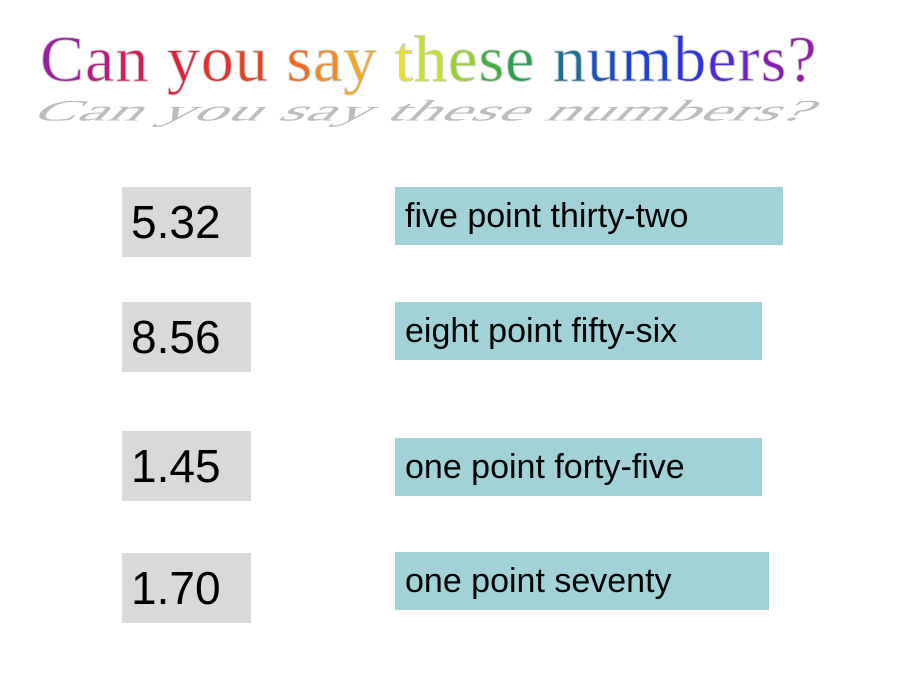  What do you see at coordinates (578, 331) in the screenshot?
I see `word-box: eight point fifty-six` at bounding box center [578, 331].